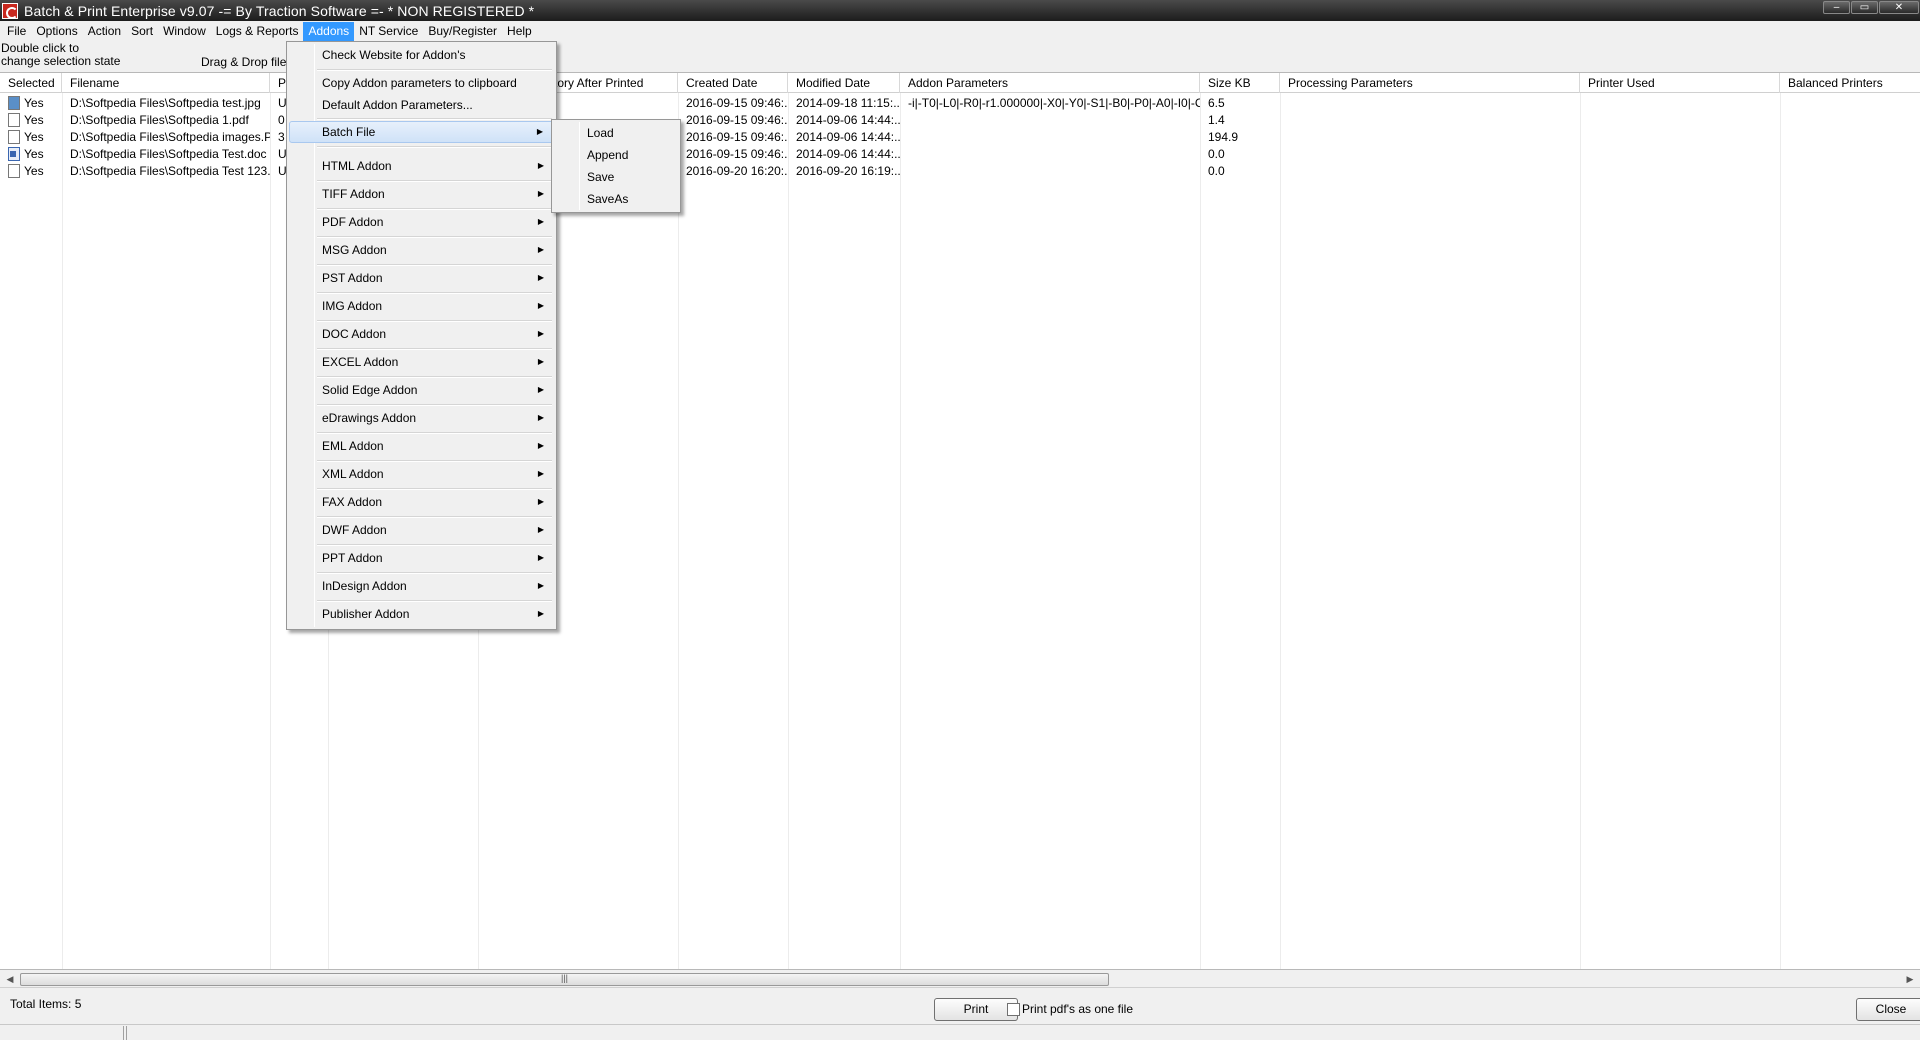  Describe the element at coordinates (616, 133) in the screenshot. I see `submenu-item-load: Load` at that location.